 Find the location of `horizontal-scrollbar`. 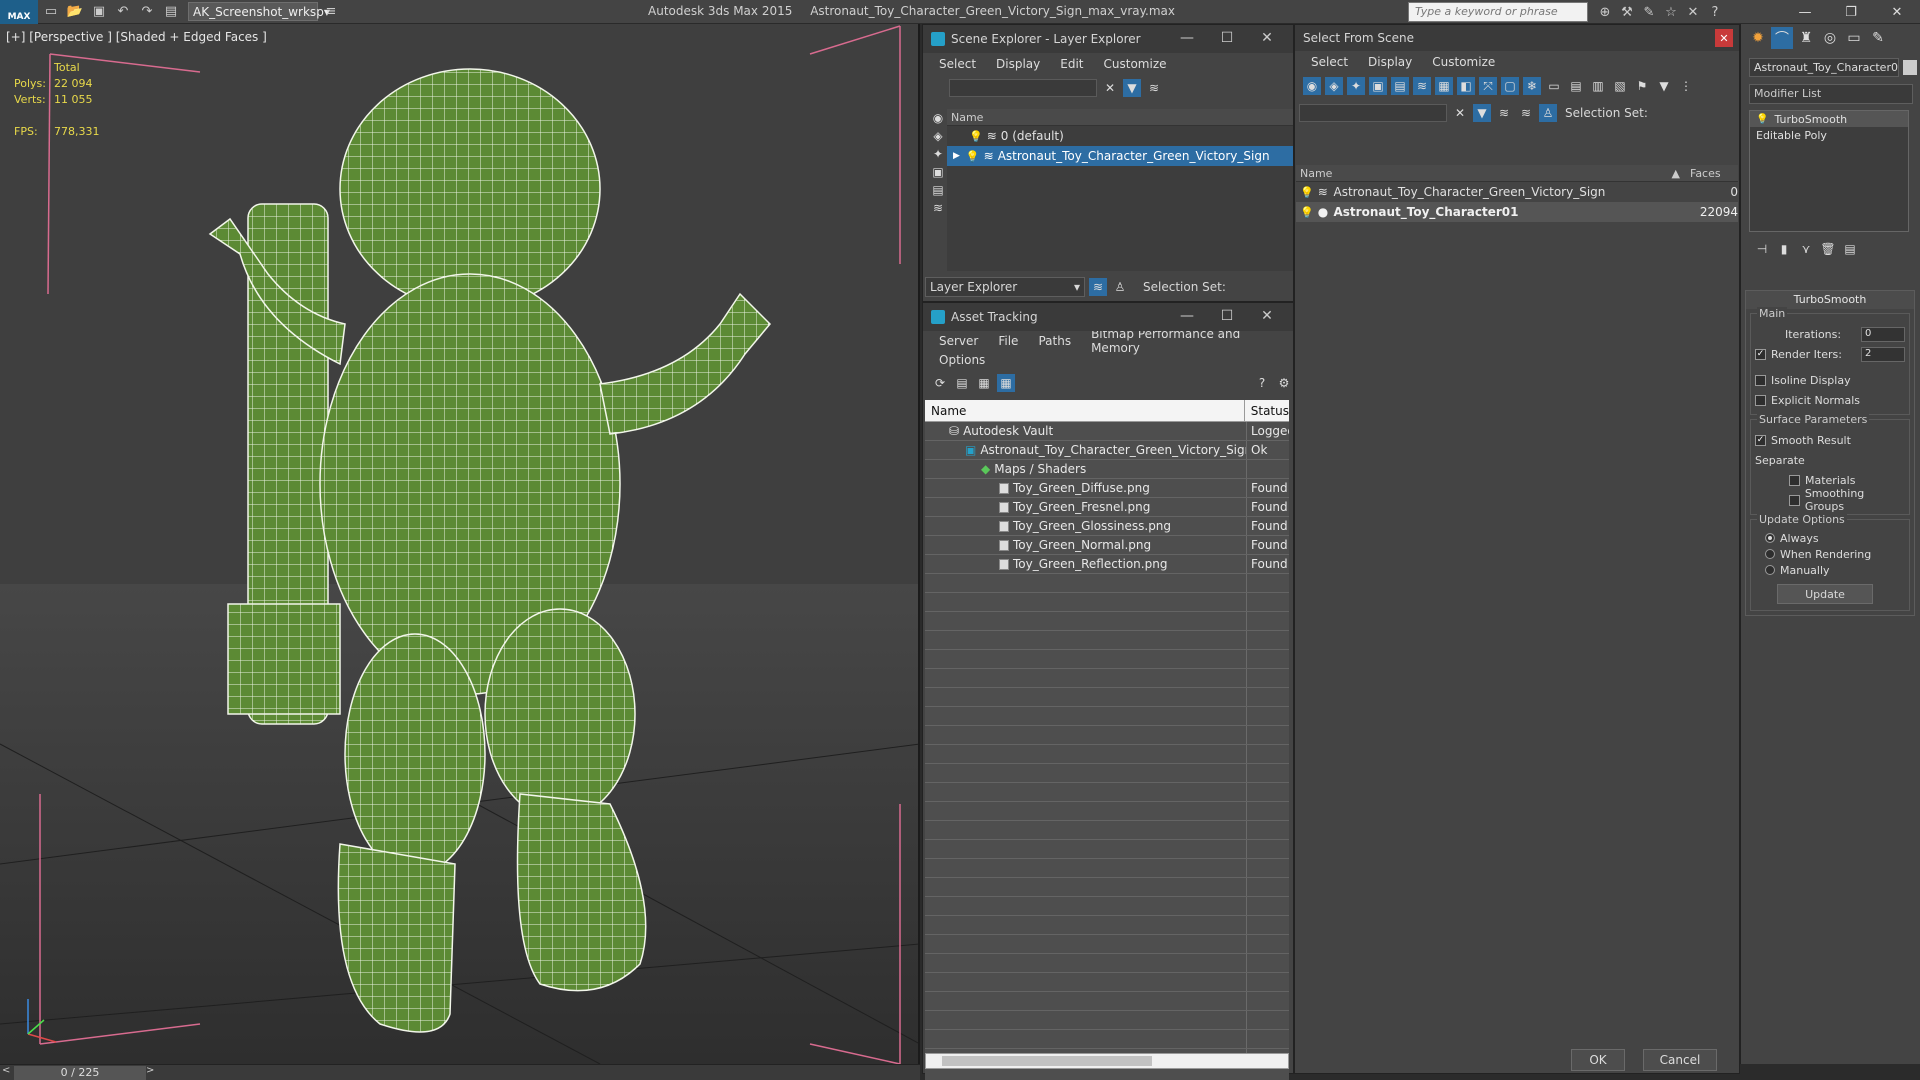

horizontal-scrollbar is located at coordinates (1107, 1061).